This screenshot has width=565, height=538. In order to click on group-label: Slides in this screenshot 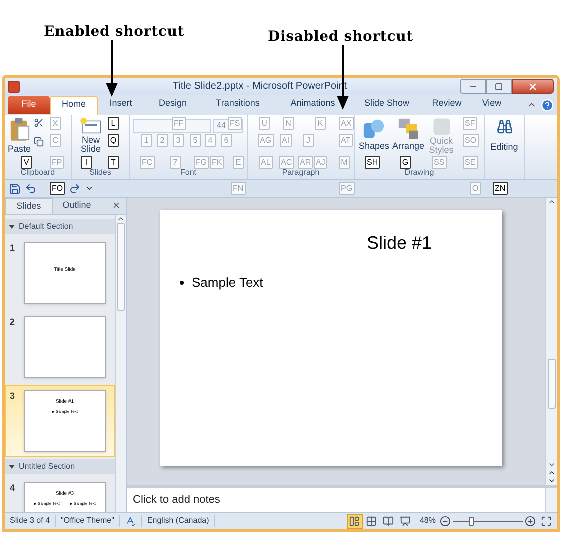, I will do `click(100, 173)`.